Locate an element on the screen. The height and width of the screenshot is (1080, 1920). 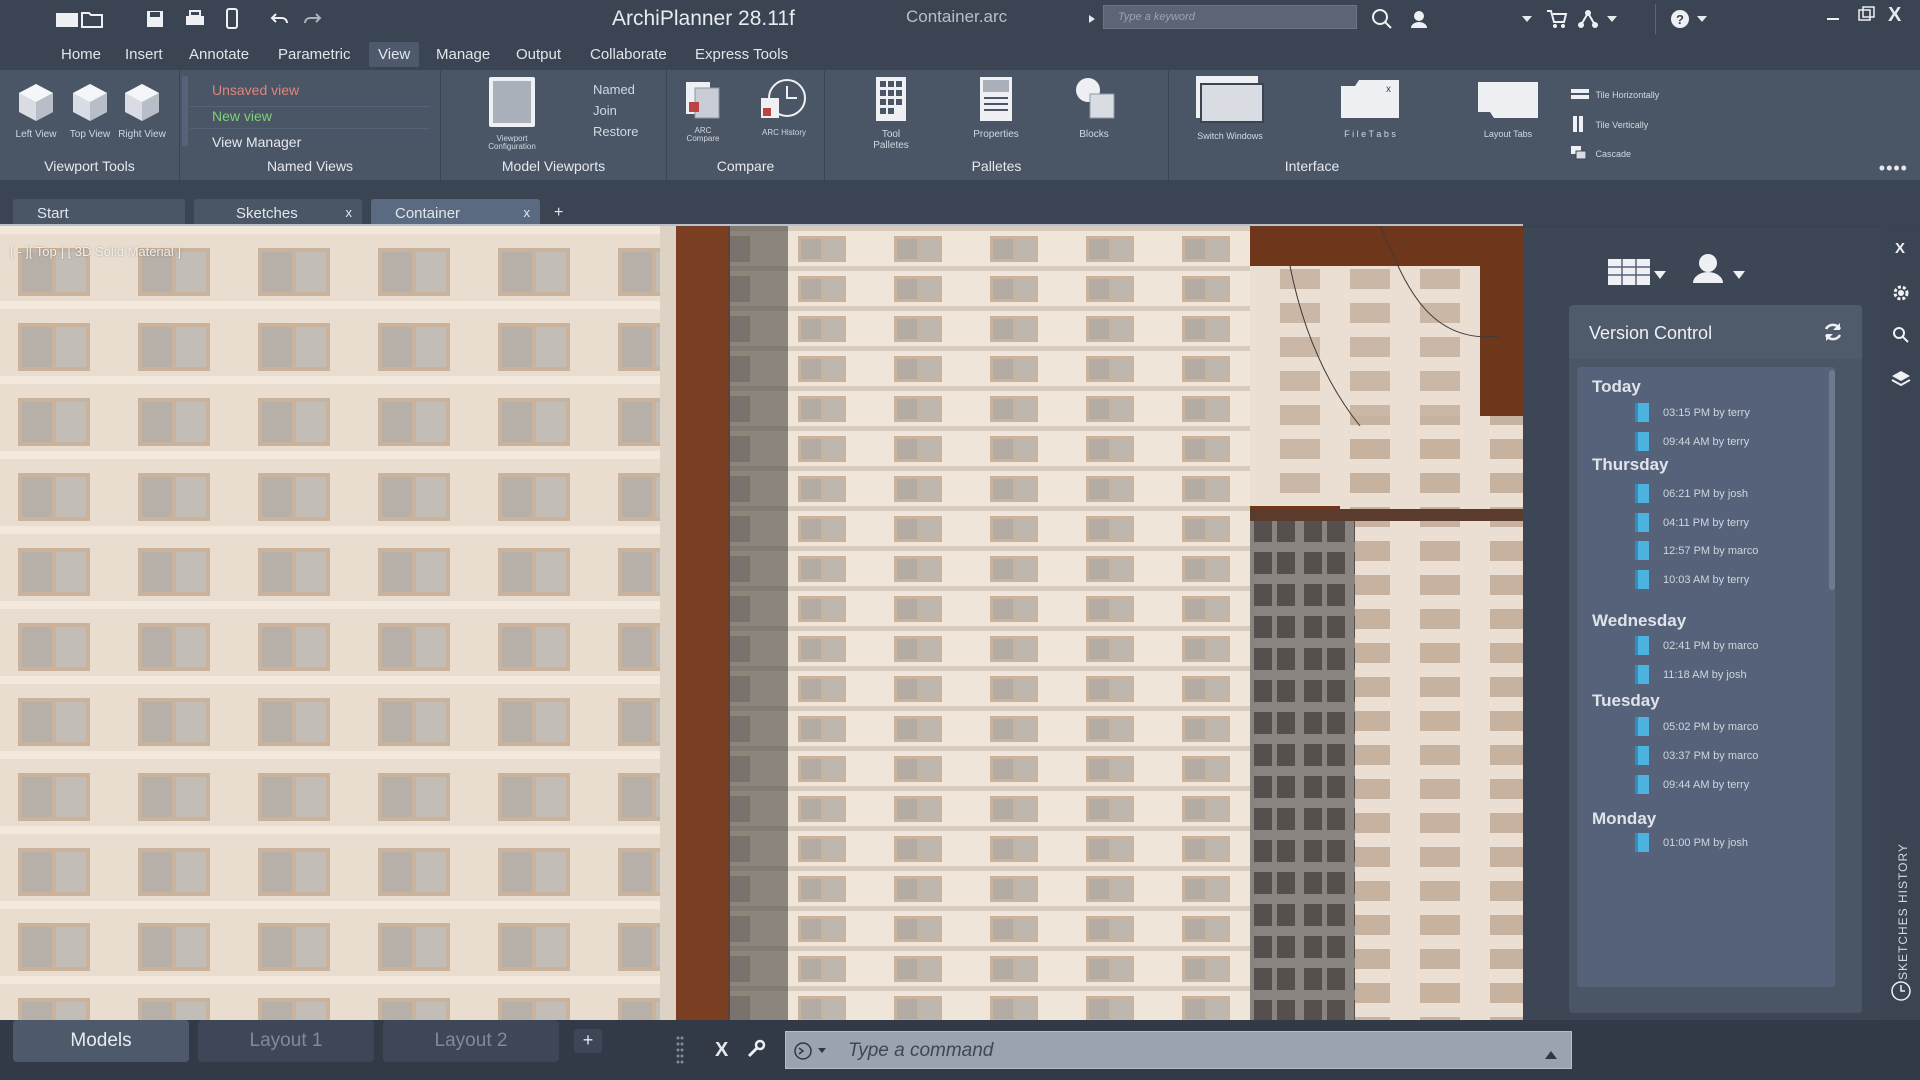
top-view-button: Top View is located at coordinates (90, 111).